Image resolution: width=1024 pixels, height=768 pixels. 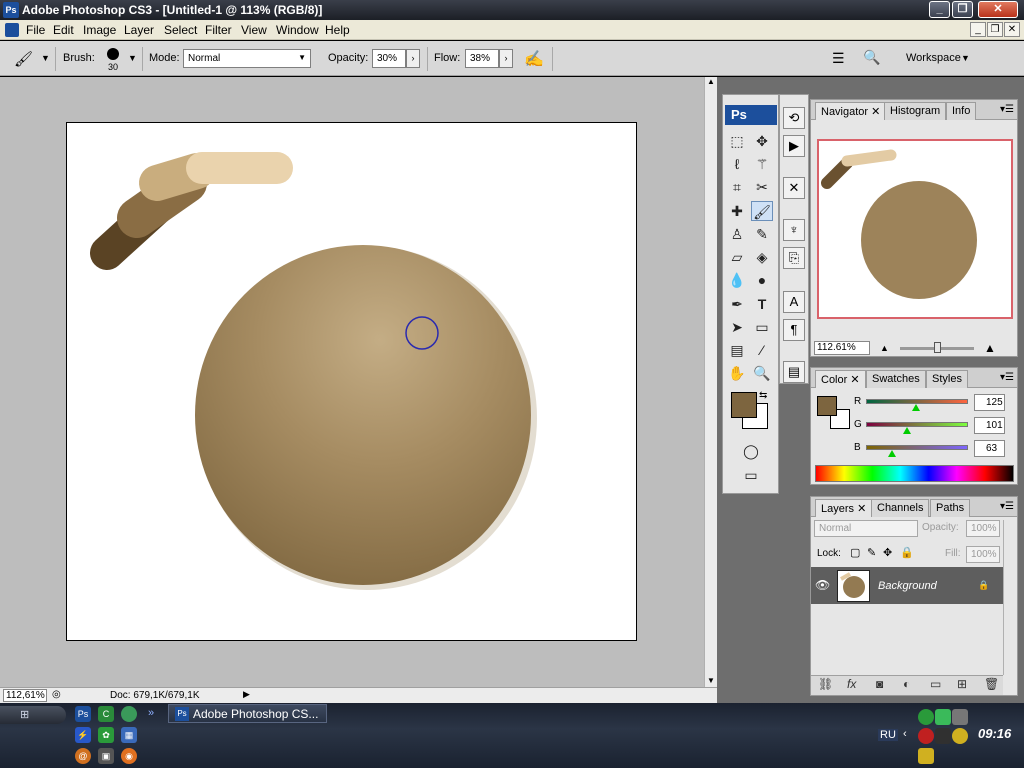 What do you see at coordinates (983, 554) in the screenshot?
I see `fill-input: 100%` at bounding box center [983, 554].